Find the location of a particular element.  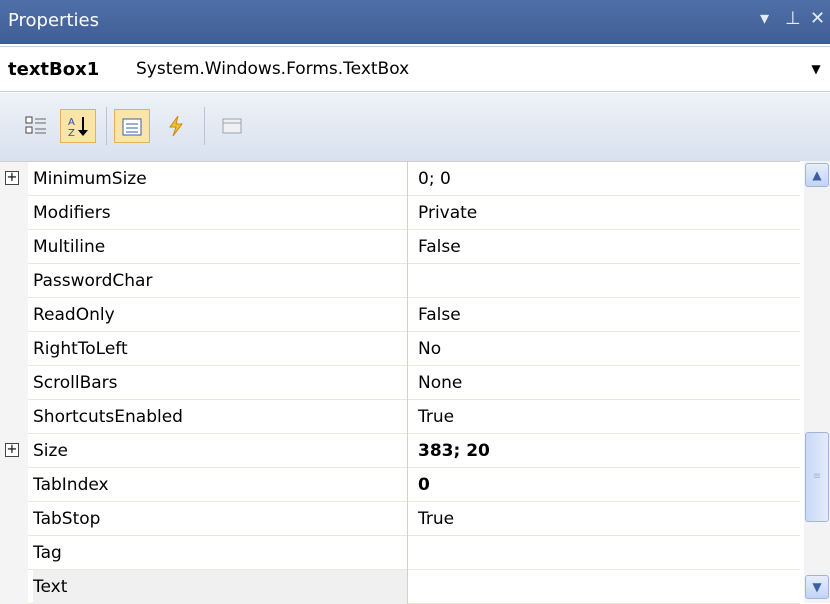

events-button is located at coordinates (176, 126).